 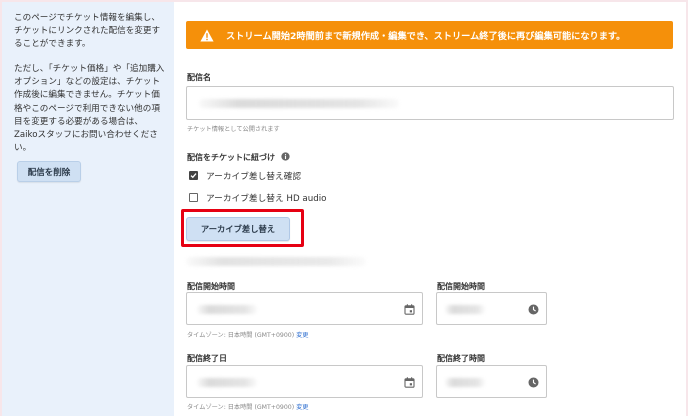 I want to click on delete-stream-button: 配信を削除, so click(x=49, y=171).